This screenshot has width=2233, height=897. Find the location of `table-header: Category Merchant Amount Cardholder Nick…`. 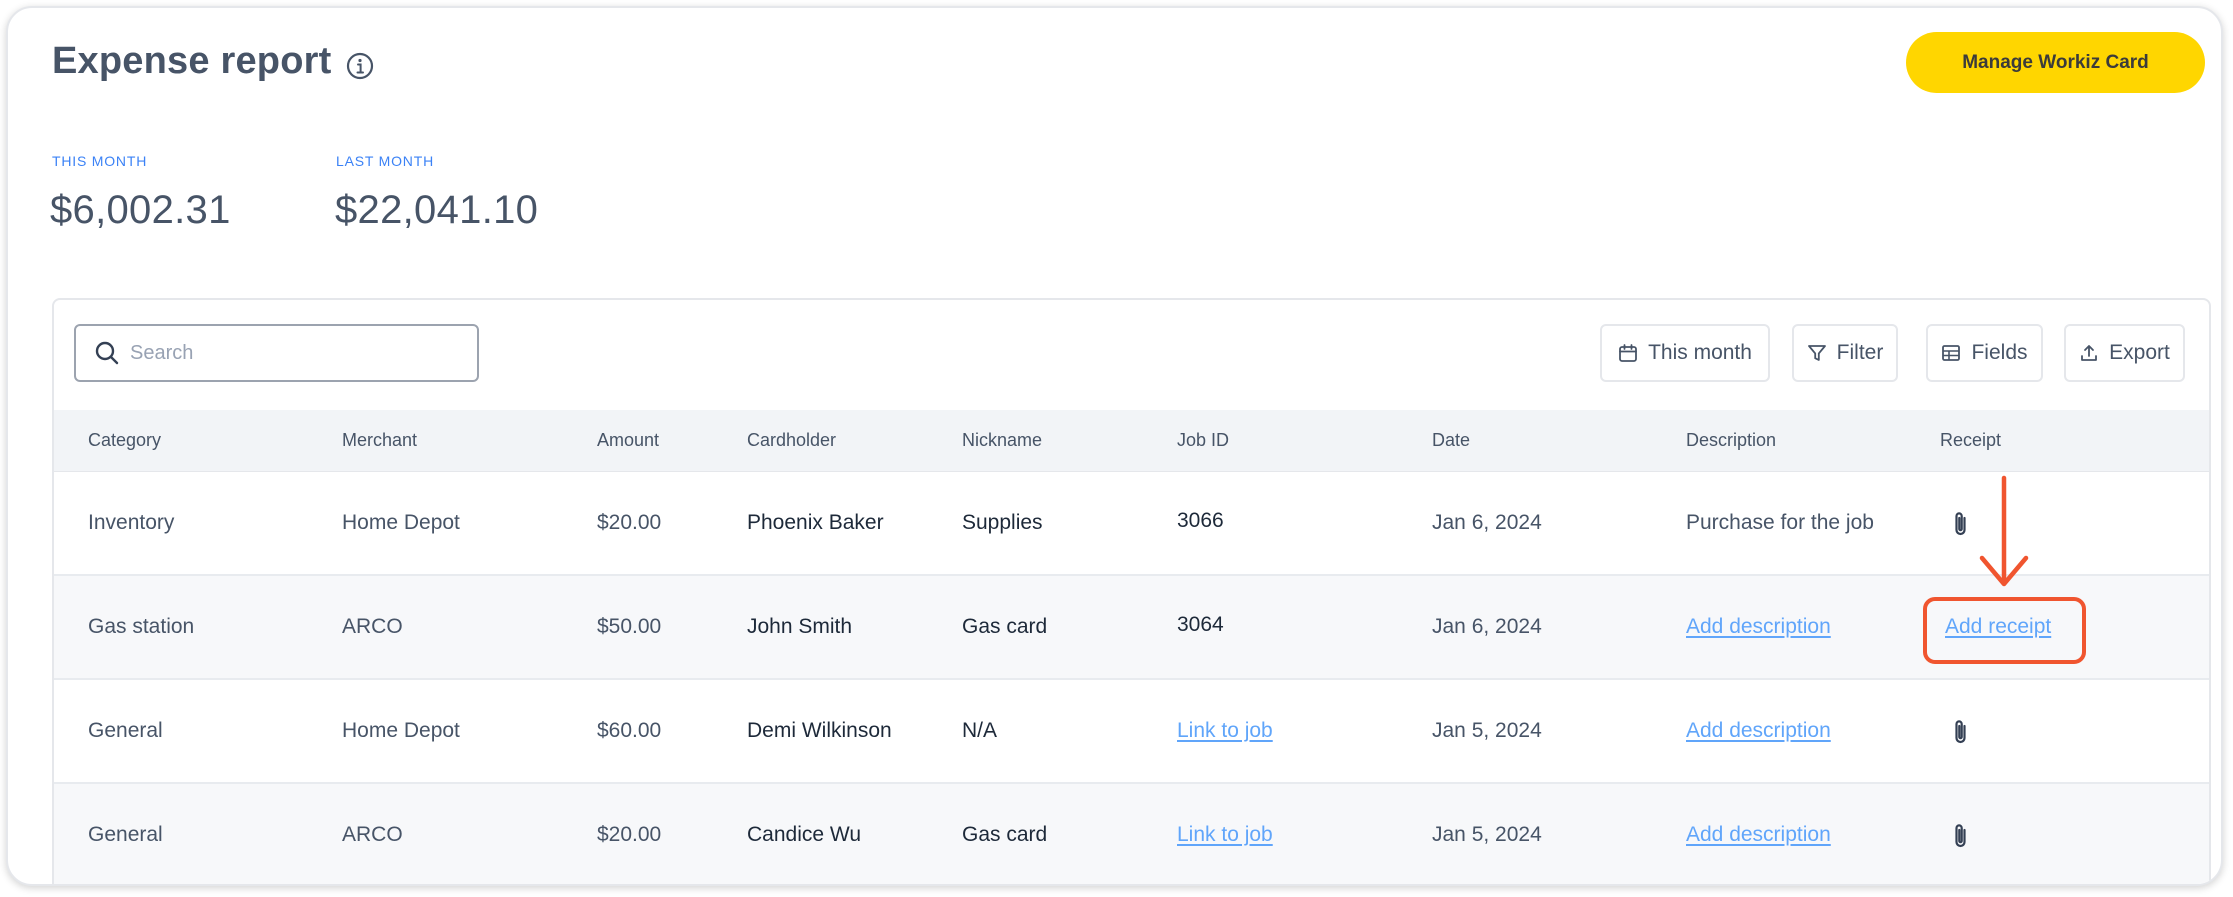

table-header: Category Merchant Amount Cardholder Nick… is located at coordinates (1131, 441).